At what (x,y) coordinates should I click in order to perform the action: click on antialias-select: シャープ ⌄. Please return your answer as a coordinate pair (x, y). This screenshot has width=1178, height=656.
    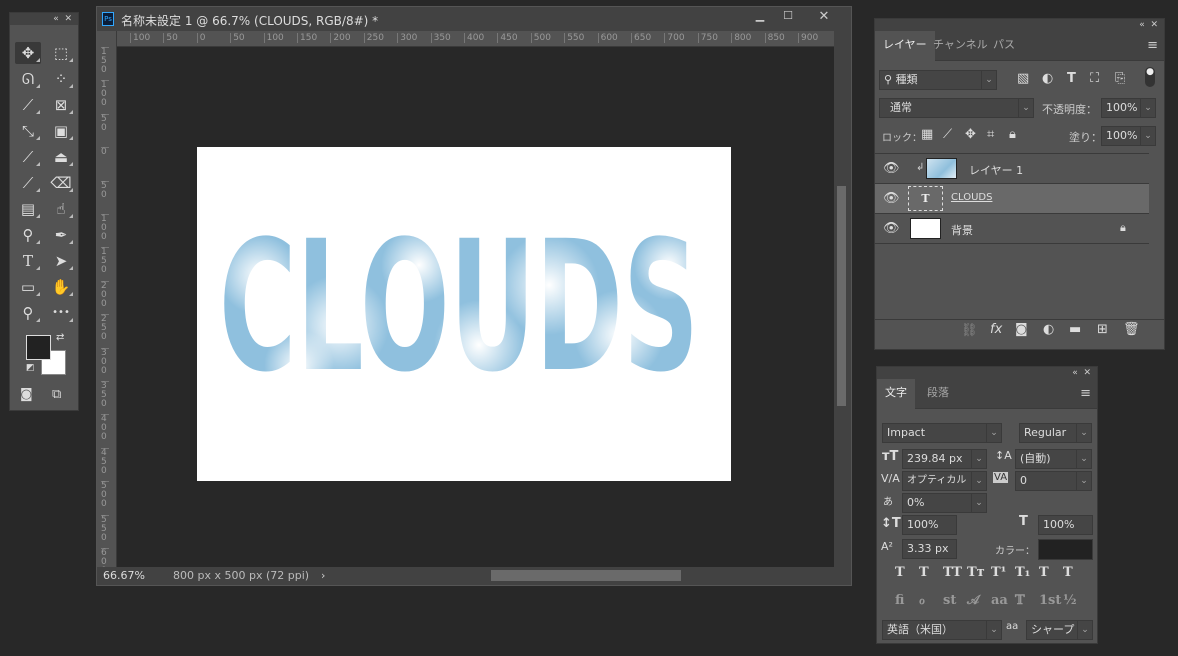
    Looking at the image, I should click on (1059, 630).